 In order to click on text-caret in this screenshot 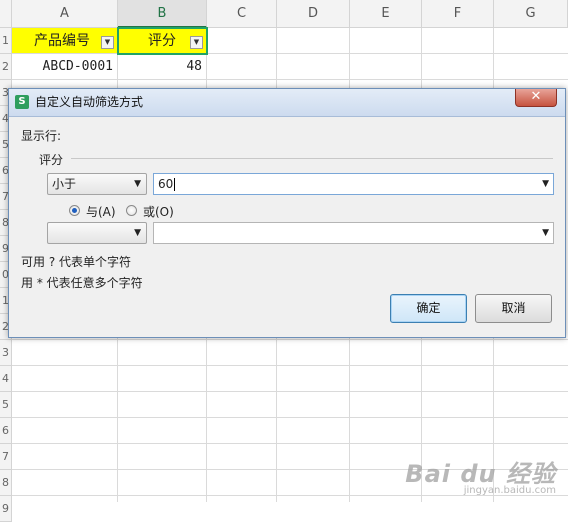, I will do `click(175, 184)`.